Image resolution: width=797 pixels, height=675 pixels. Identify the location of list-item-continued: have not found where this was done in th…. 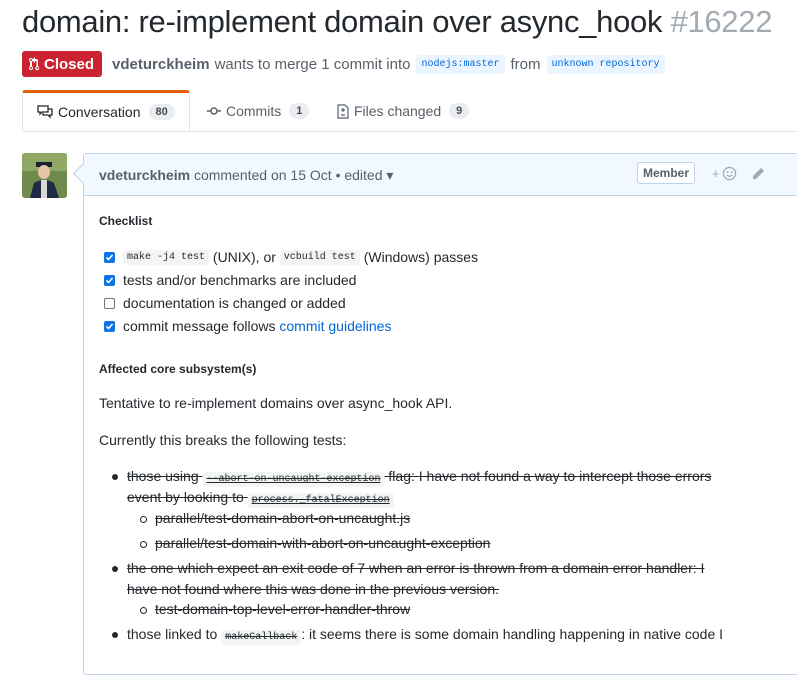
(313, 589).